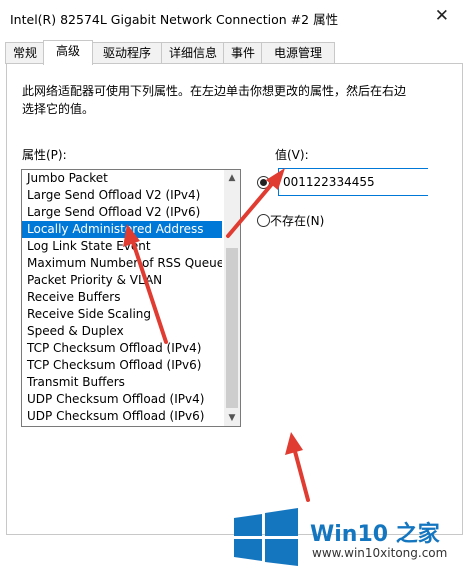 The height and width of the screenshot is (582, 463). What do you see at coordinates (292, 155) in the screenshot?
I see `value-label: 值(V):` at bounding box center [292, 155].